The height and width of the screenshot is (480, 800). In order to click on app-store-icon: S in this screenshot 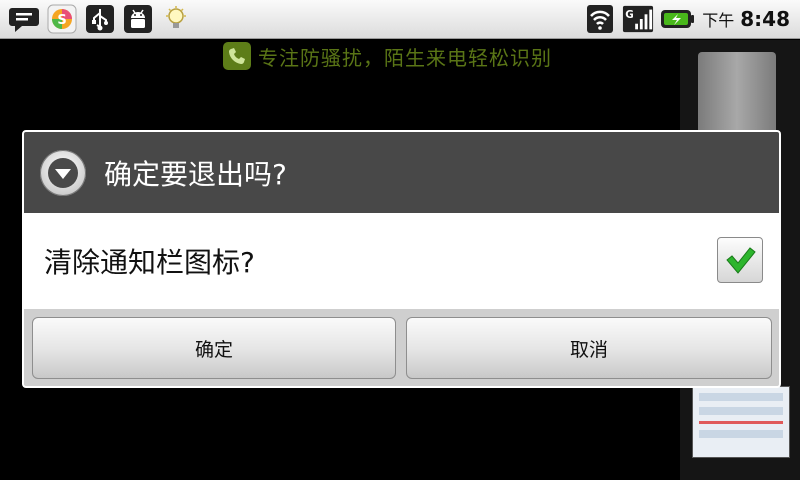, I will do `click(62, 19)`.